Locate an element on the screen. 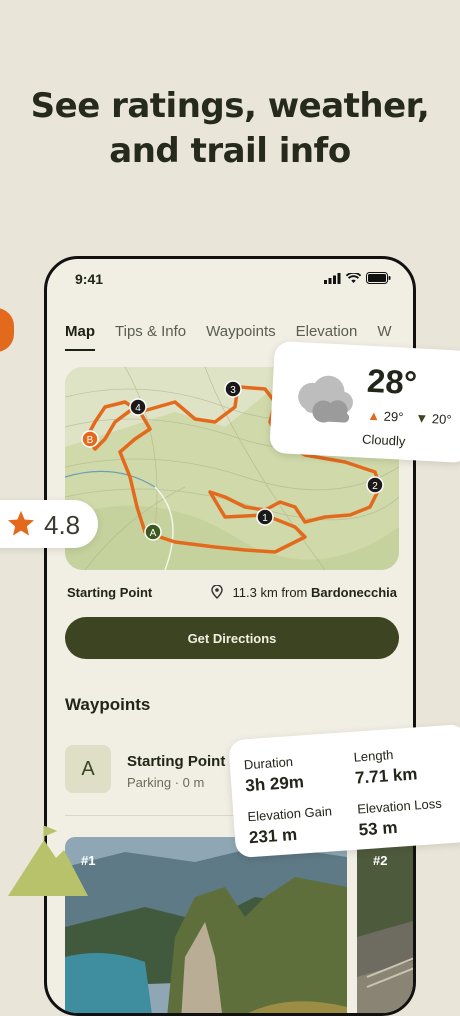 Image resolution: width=460 pixels, height=1016 pixels. stat-gain-value: 231 m is located at coordinates (273, 836).